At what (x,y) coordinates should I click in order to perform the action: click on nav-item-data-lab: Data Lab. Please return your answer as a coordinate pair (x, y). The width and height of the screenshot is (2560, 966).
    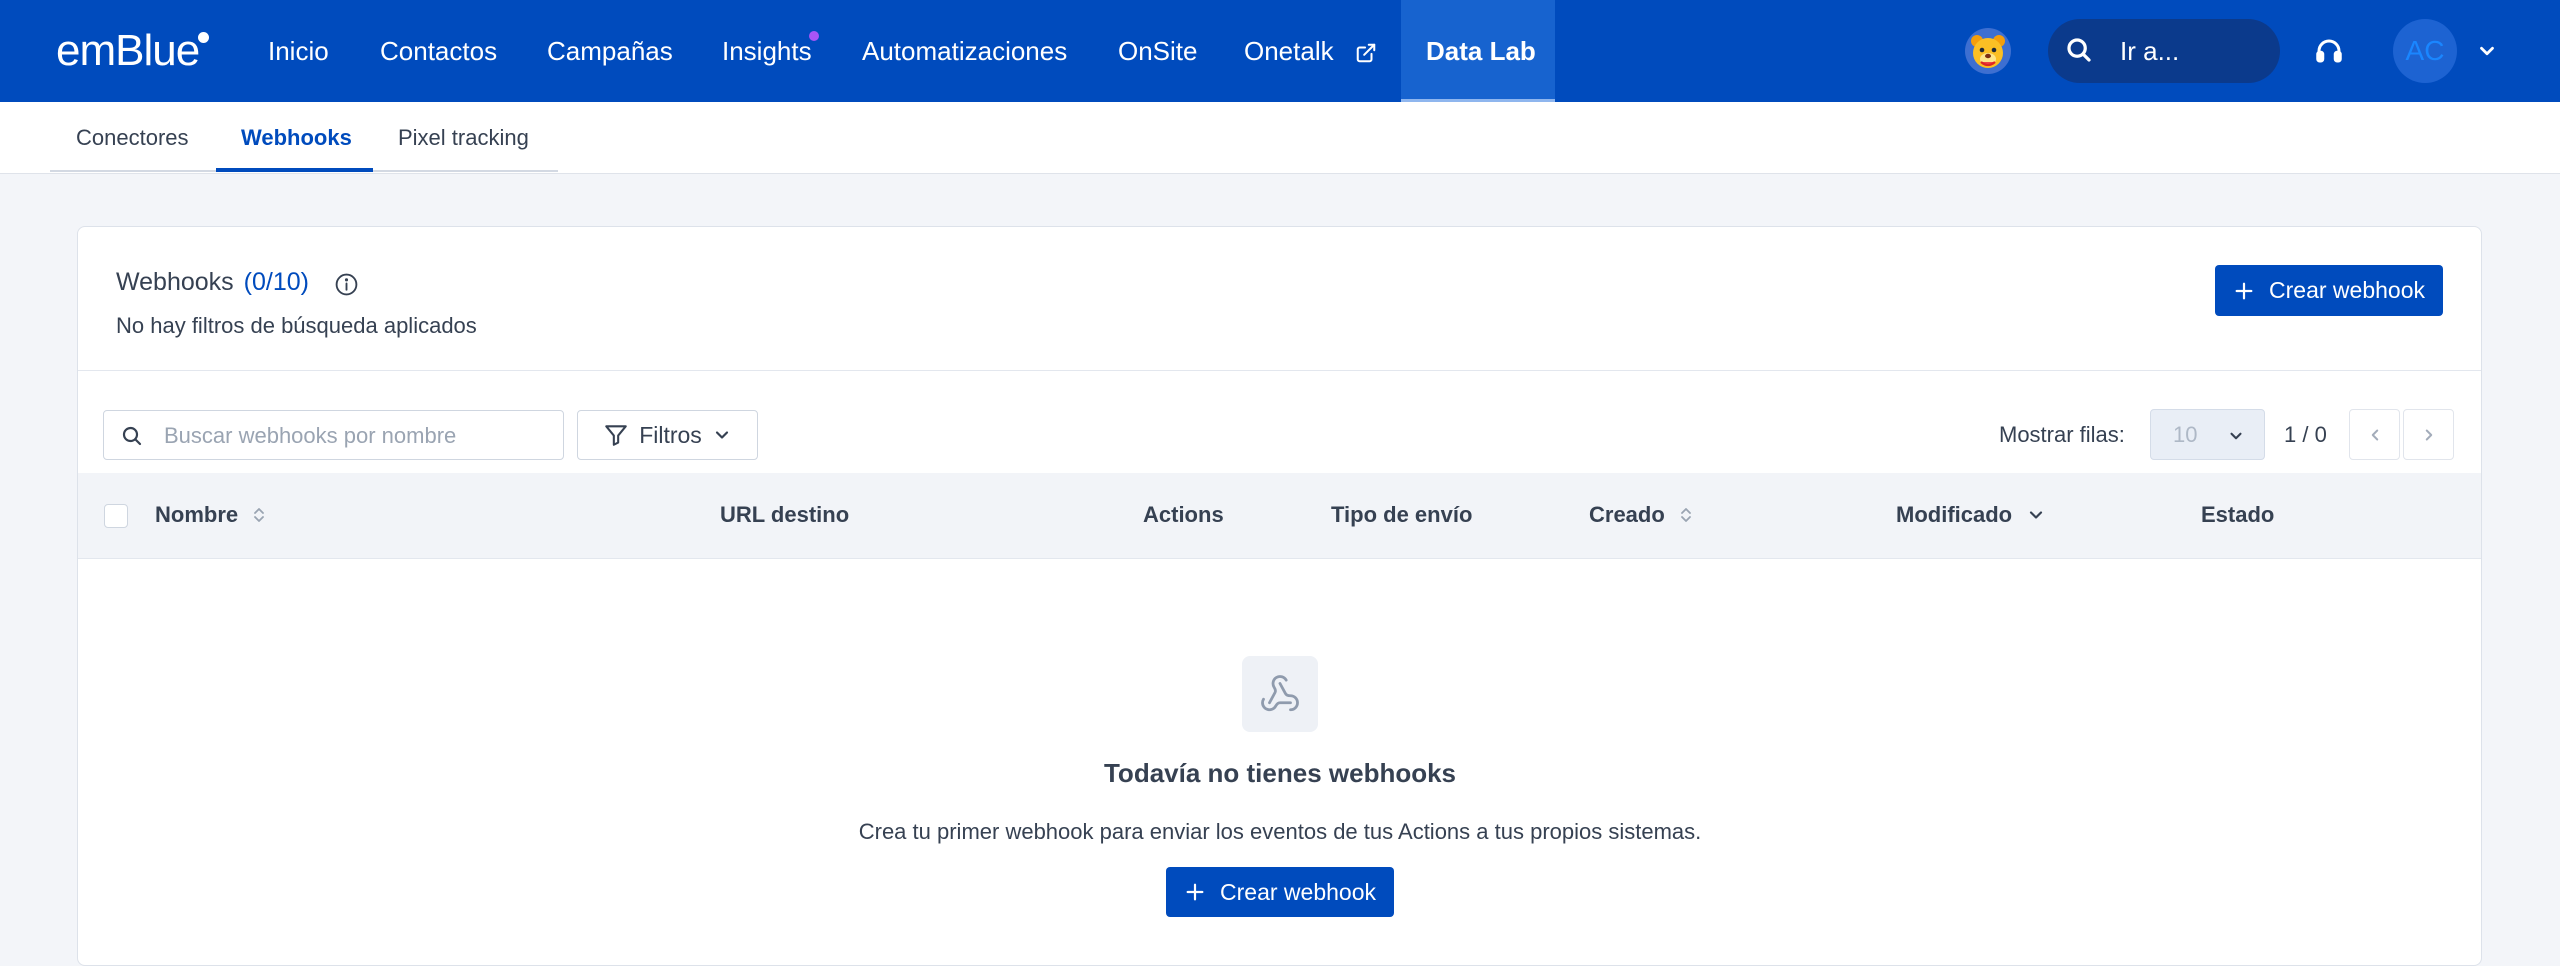
    Looking at the image, I should click on (1478, 51).